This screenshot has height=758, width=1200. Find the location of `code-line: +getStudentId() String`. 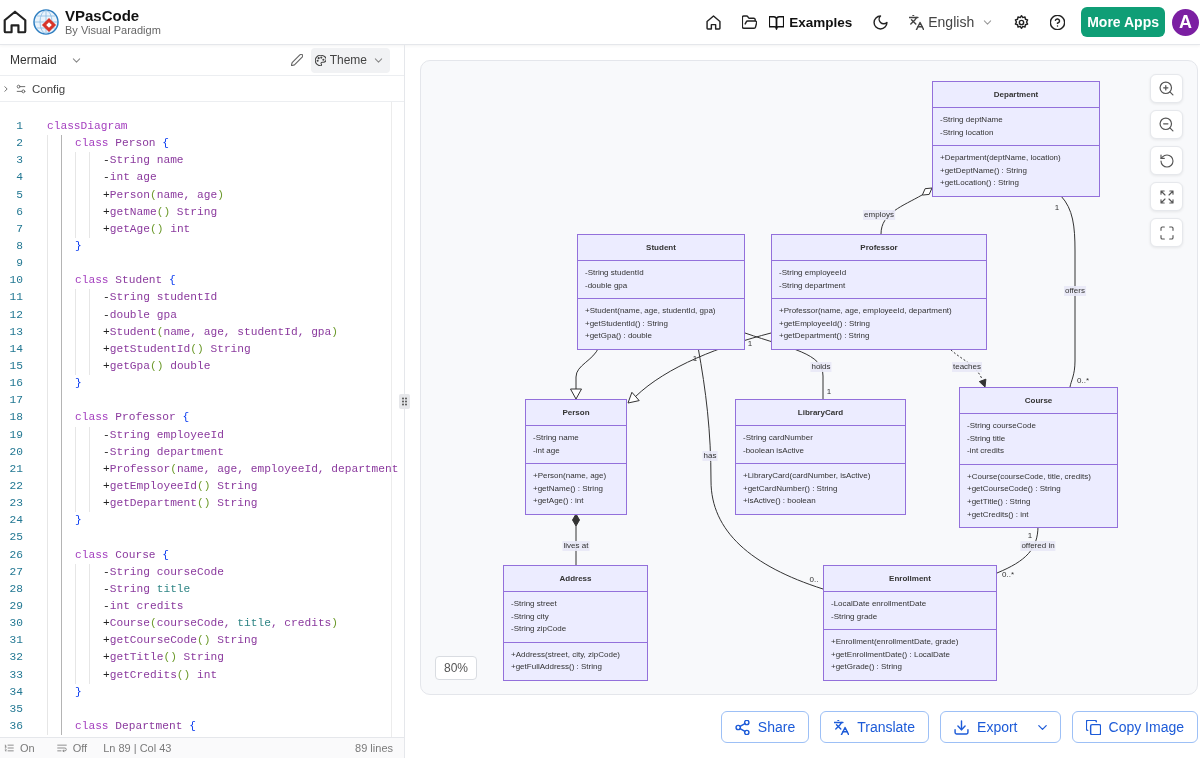

code-line: +getStudentId() String is located at coordinates (177, 349).